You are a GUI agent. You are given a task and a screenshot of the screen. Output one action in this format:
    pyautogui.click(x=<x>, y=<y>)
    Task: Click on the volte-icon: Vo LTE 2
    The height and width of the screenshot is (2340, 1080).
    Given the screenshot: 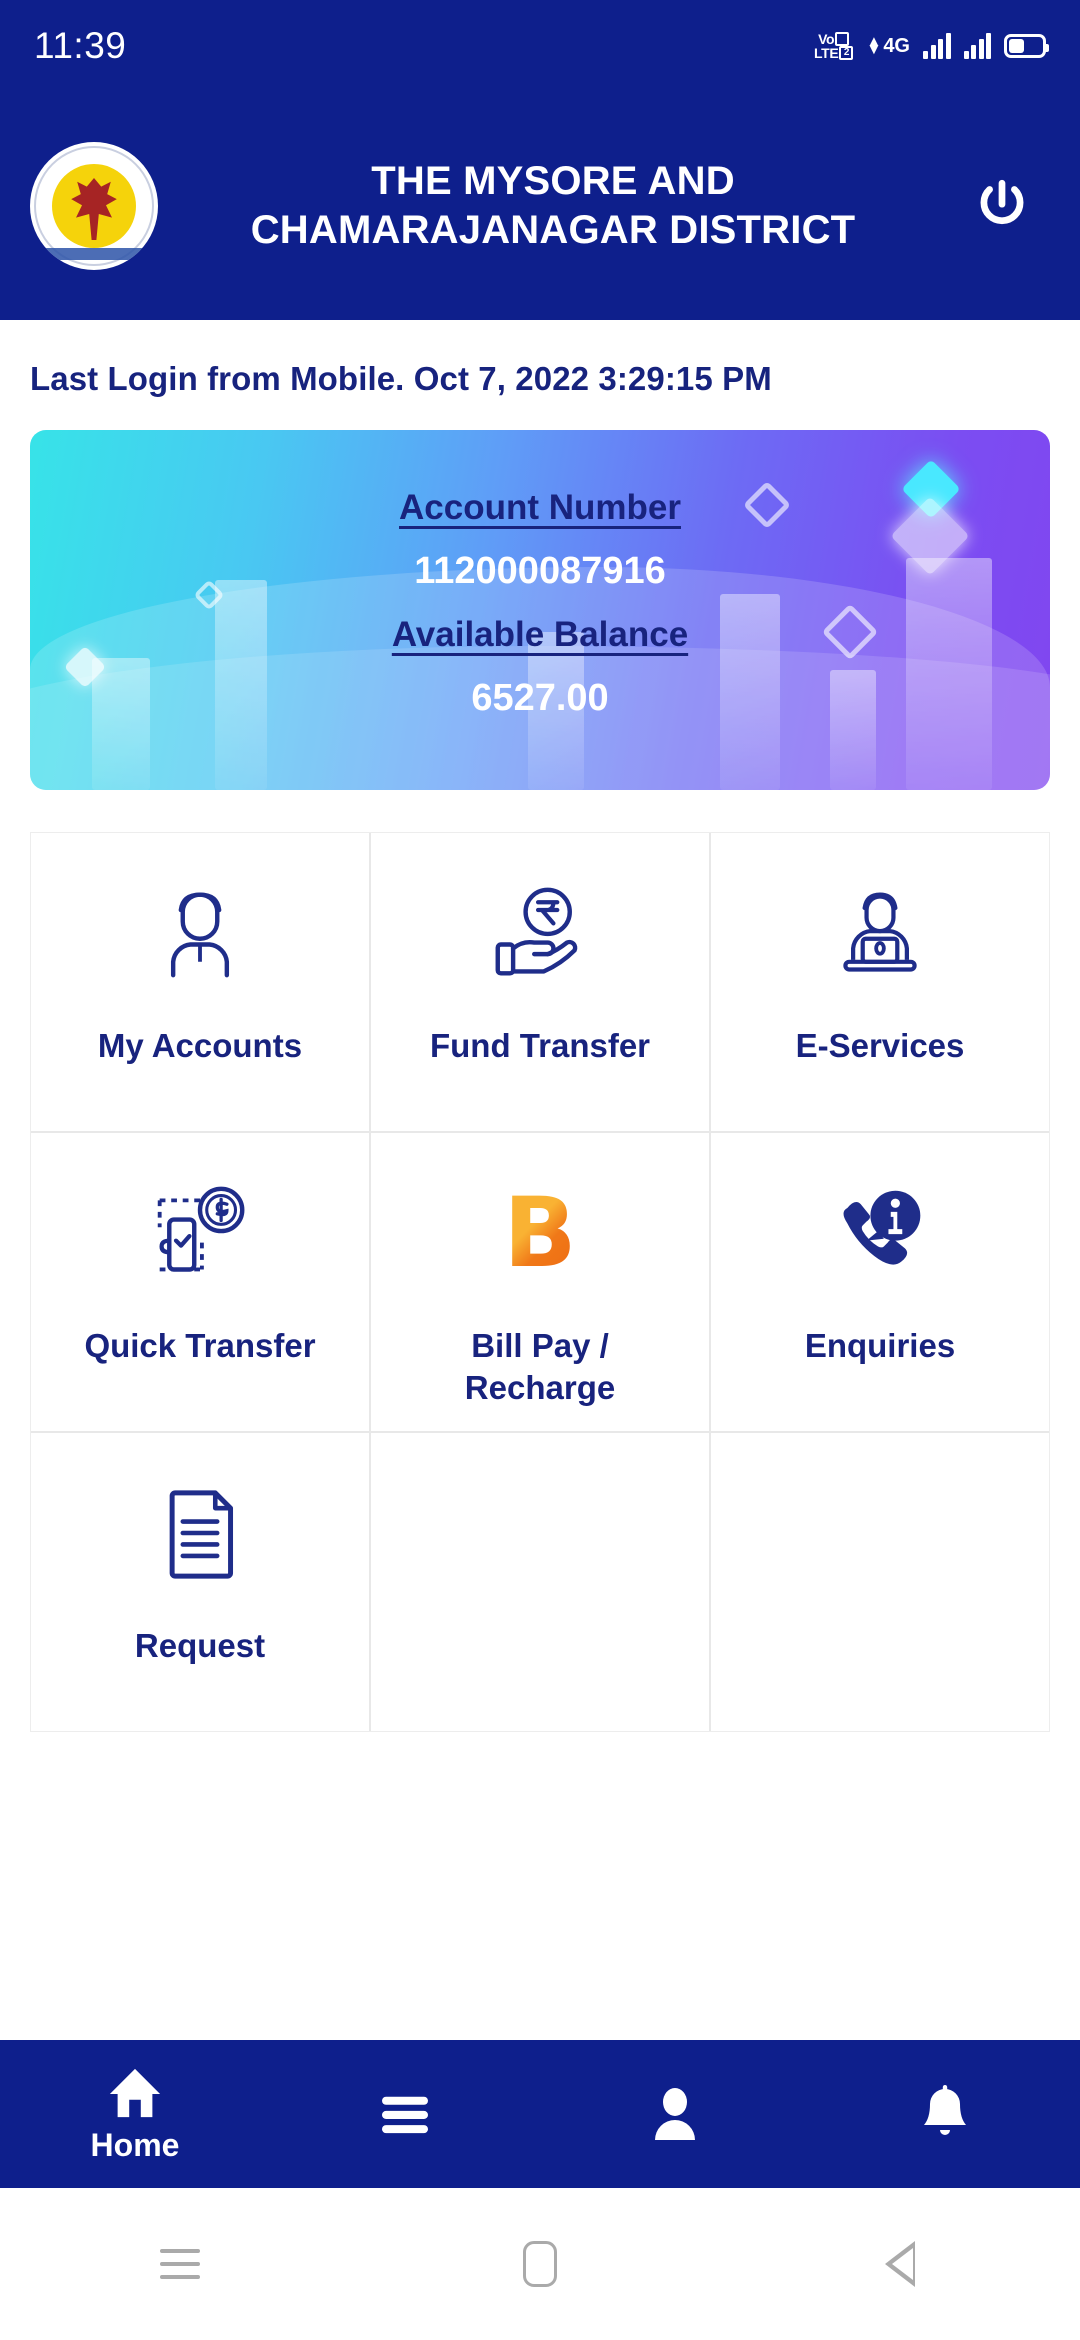 What is the action you would take?
    pyautogui.click(x=833, y=45)
    